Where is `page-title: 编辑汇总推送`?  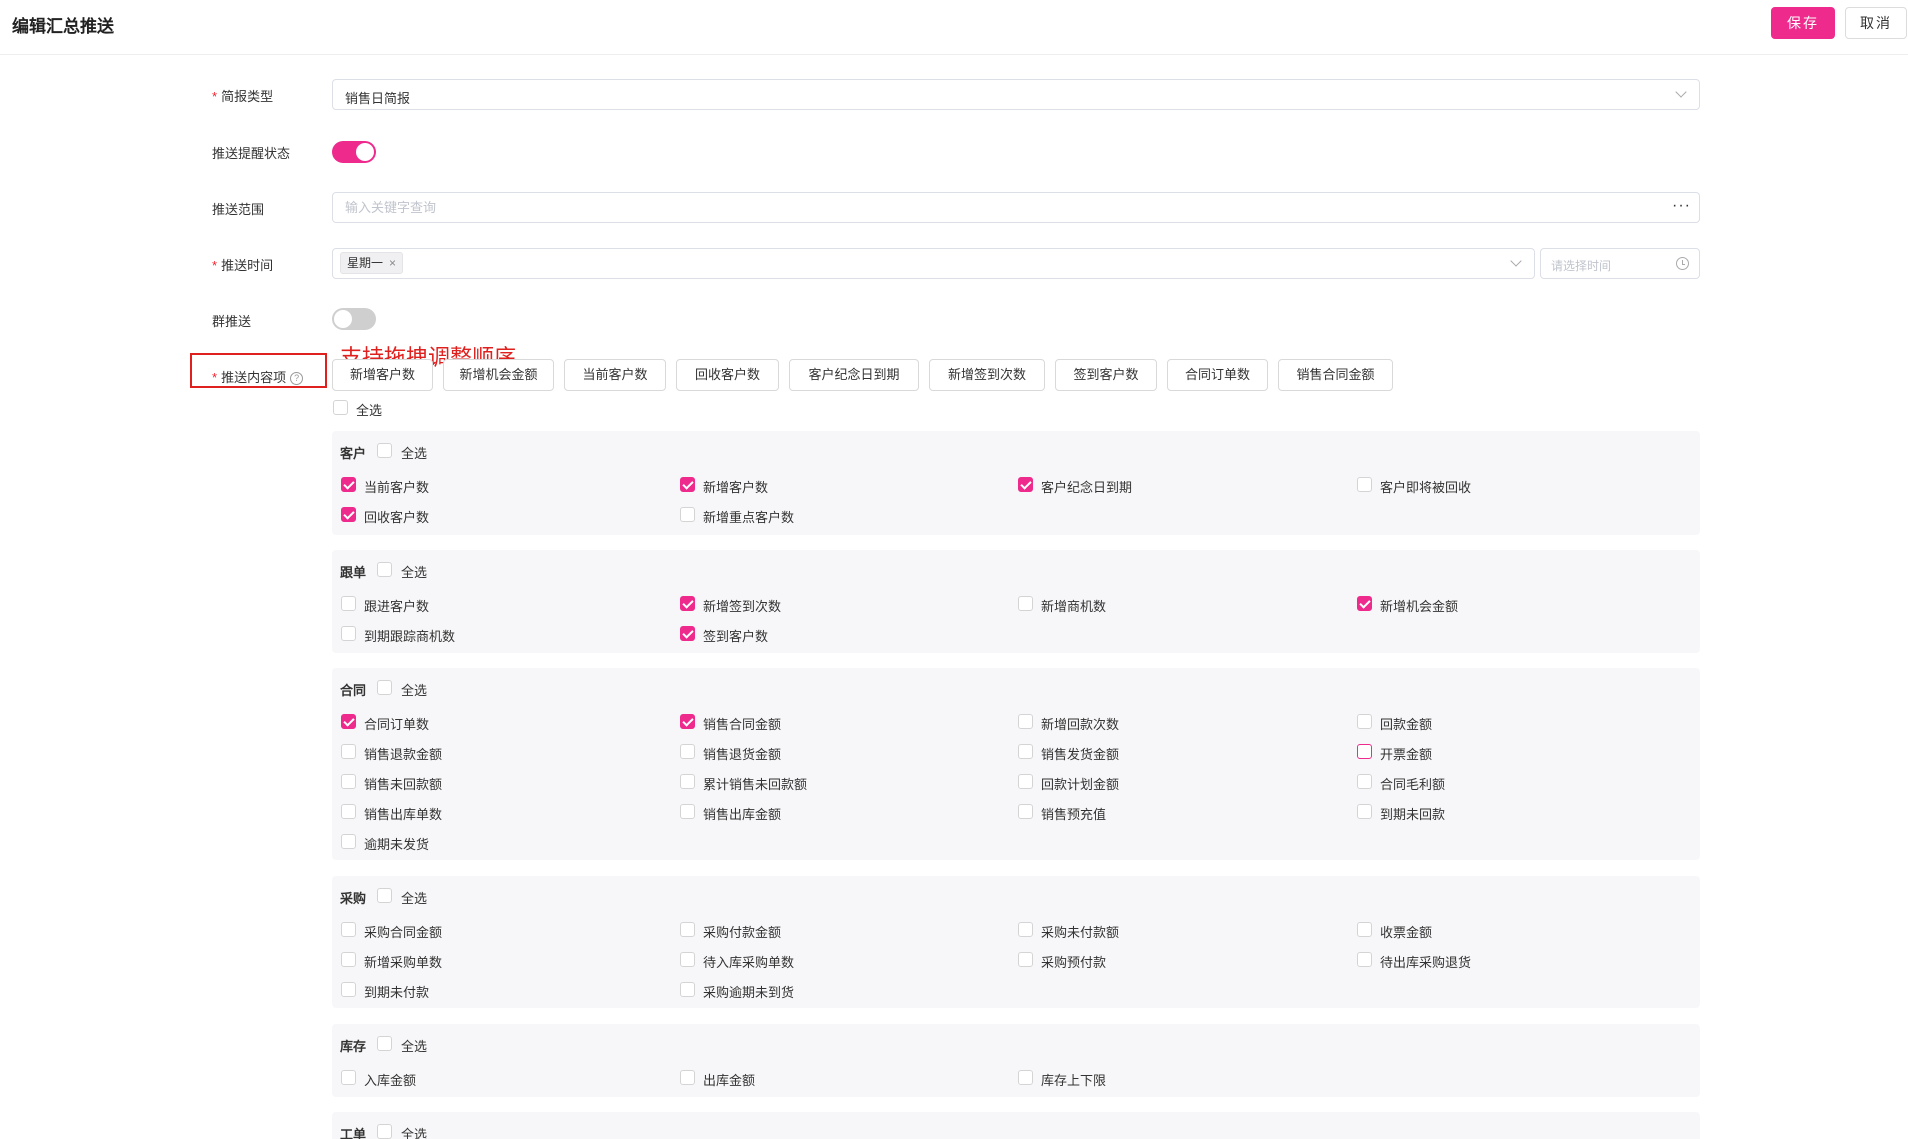 page-title: 编辑汇总推送 is located at coordinates (63, 26).